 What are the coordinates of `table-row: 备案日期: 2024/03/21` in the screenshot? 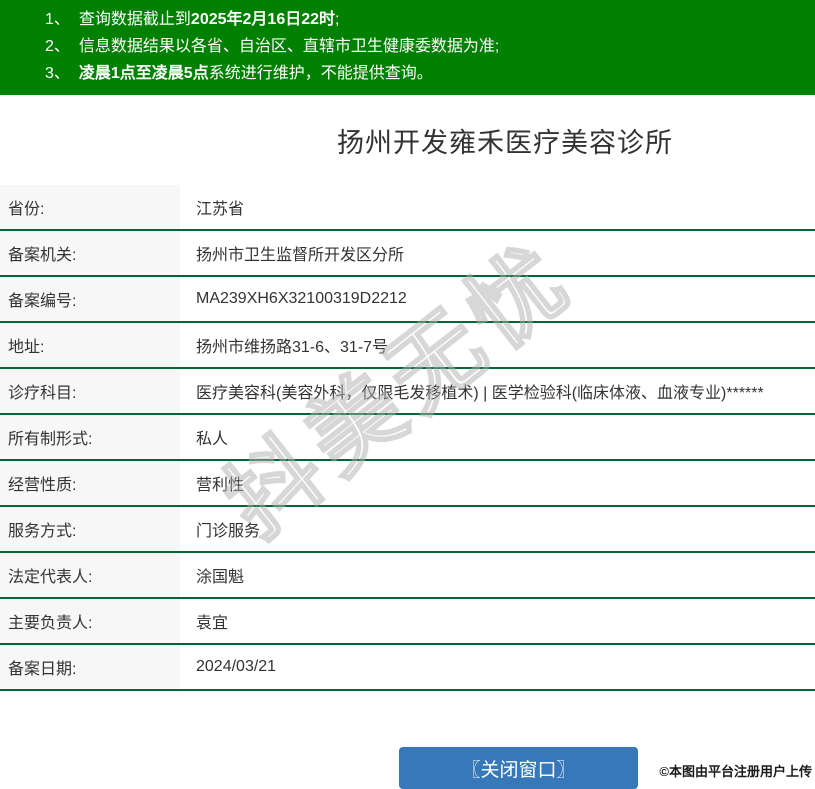 It's located at (407, 668).